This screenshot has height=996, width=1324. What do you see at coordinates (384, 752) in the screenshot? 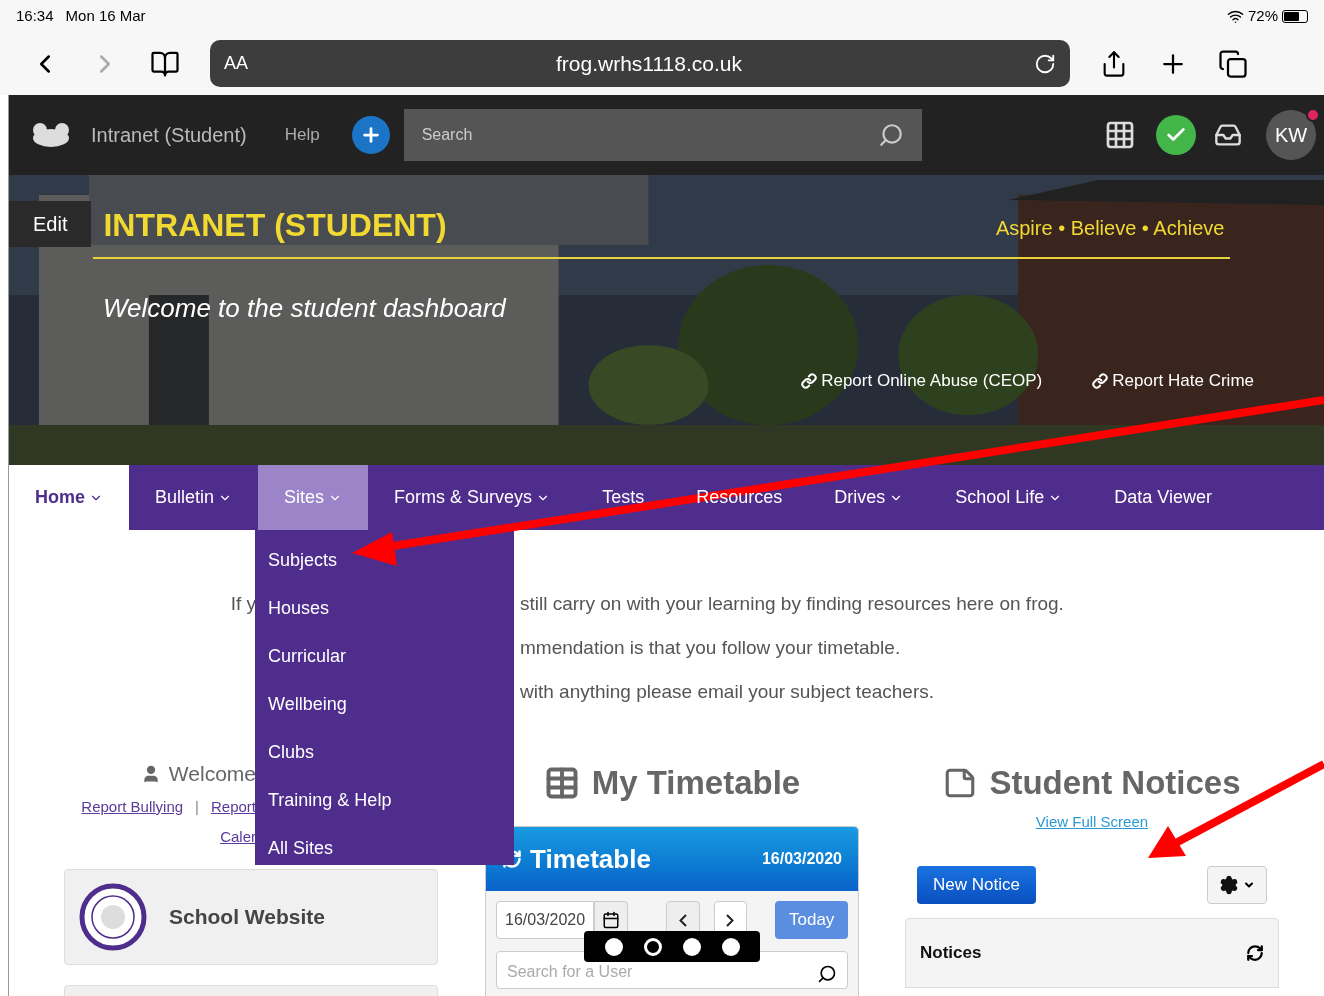
I see `menu-item: Clubs` at bounding box center [384, 752].